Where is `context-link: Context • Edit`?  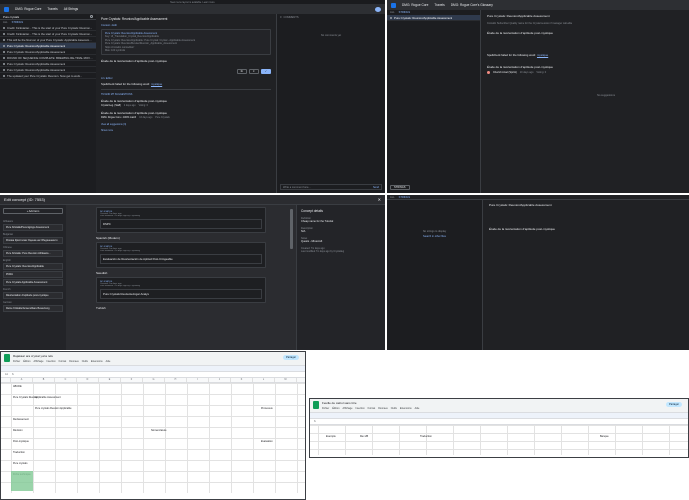
context-link: Context • Edit is located at coordinates (186, 25).